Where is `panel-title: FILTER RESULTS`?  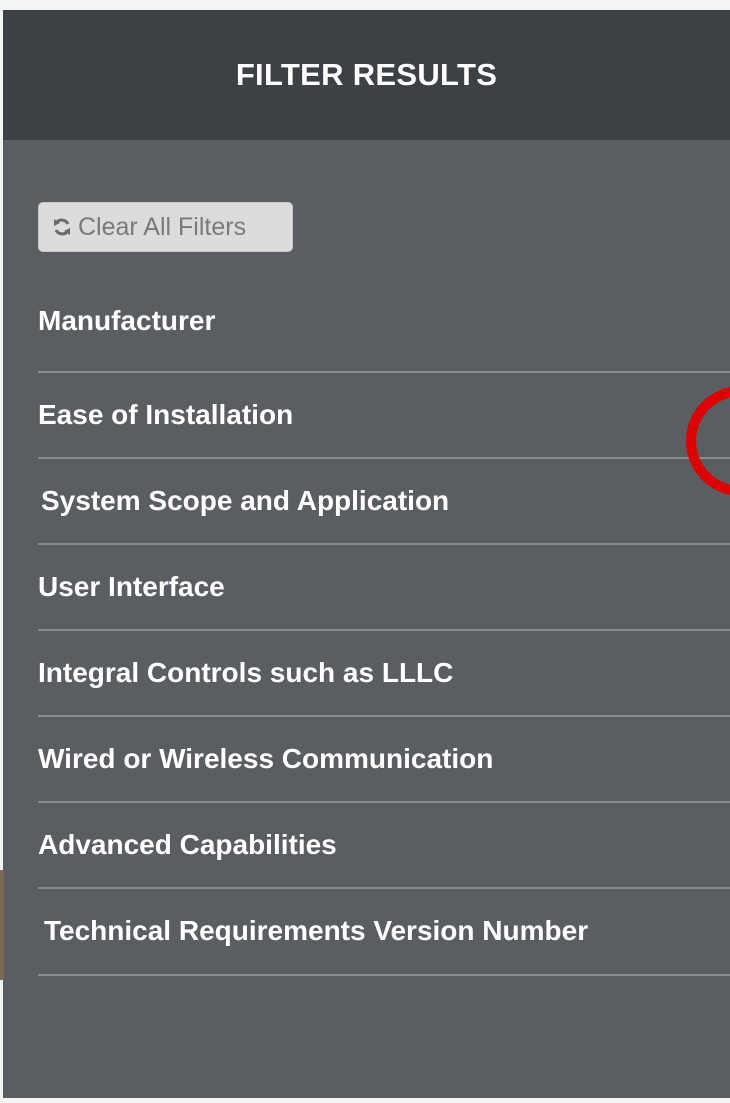 panel-title: FILTER RESULTS is located at coordinates (366, 74).